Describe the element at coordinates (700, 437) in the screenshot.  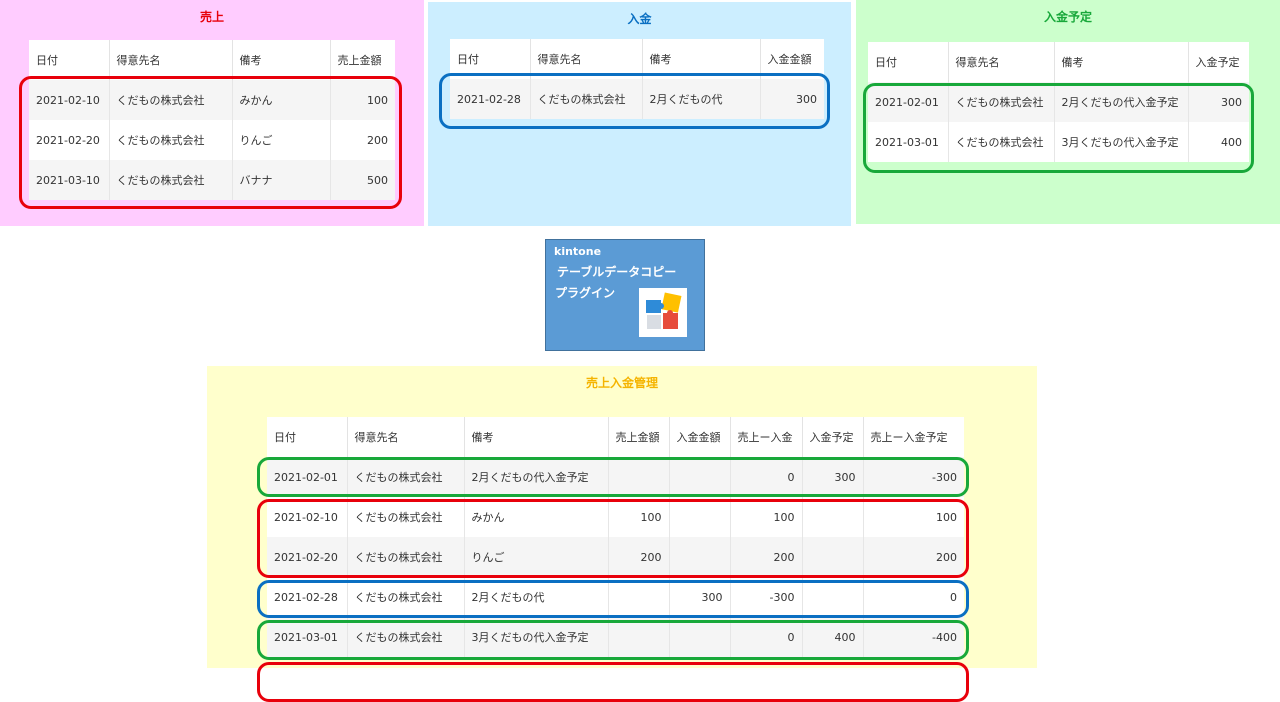
I see `header-deposit-amount: 入金金額` at that location.